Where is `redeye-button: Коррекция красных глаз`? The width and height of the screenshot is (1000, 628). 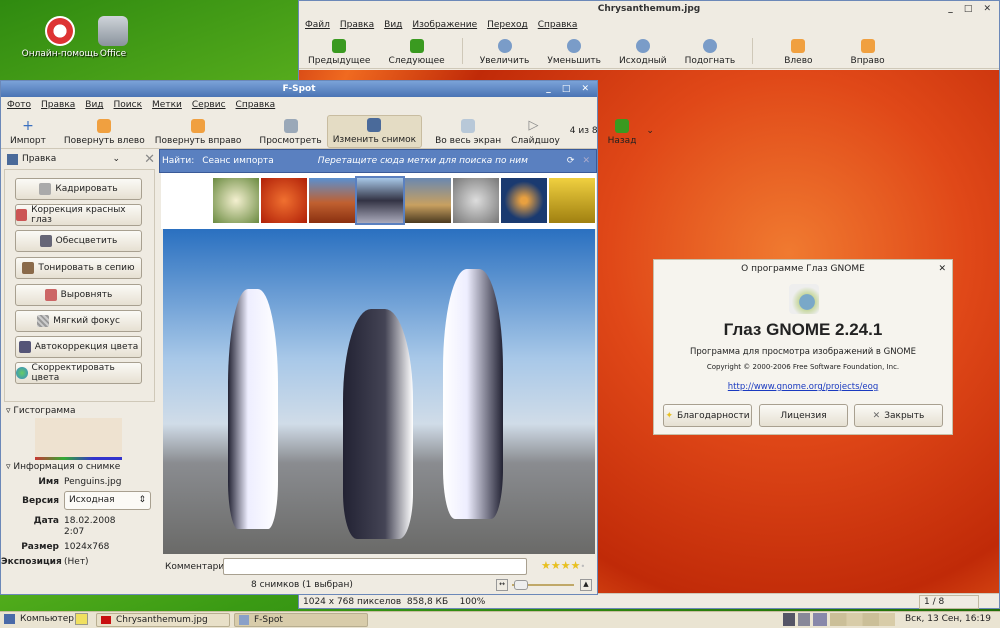 redeye-button: Коррекция красных глаз is located at coordinates (78, 215).